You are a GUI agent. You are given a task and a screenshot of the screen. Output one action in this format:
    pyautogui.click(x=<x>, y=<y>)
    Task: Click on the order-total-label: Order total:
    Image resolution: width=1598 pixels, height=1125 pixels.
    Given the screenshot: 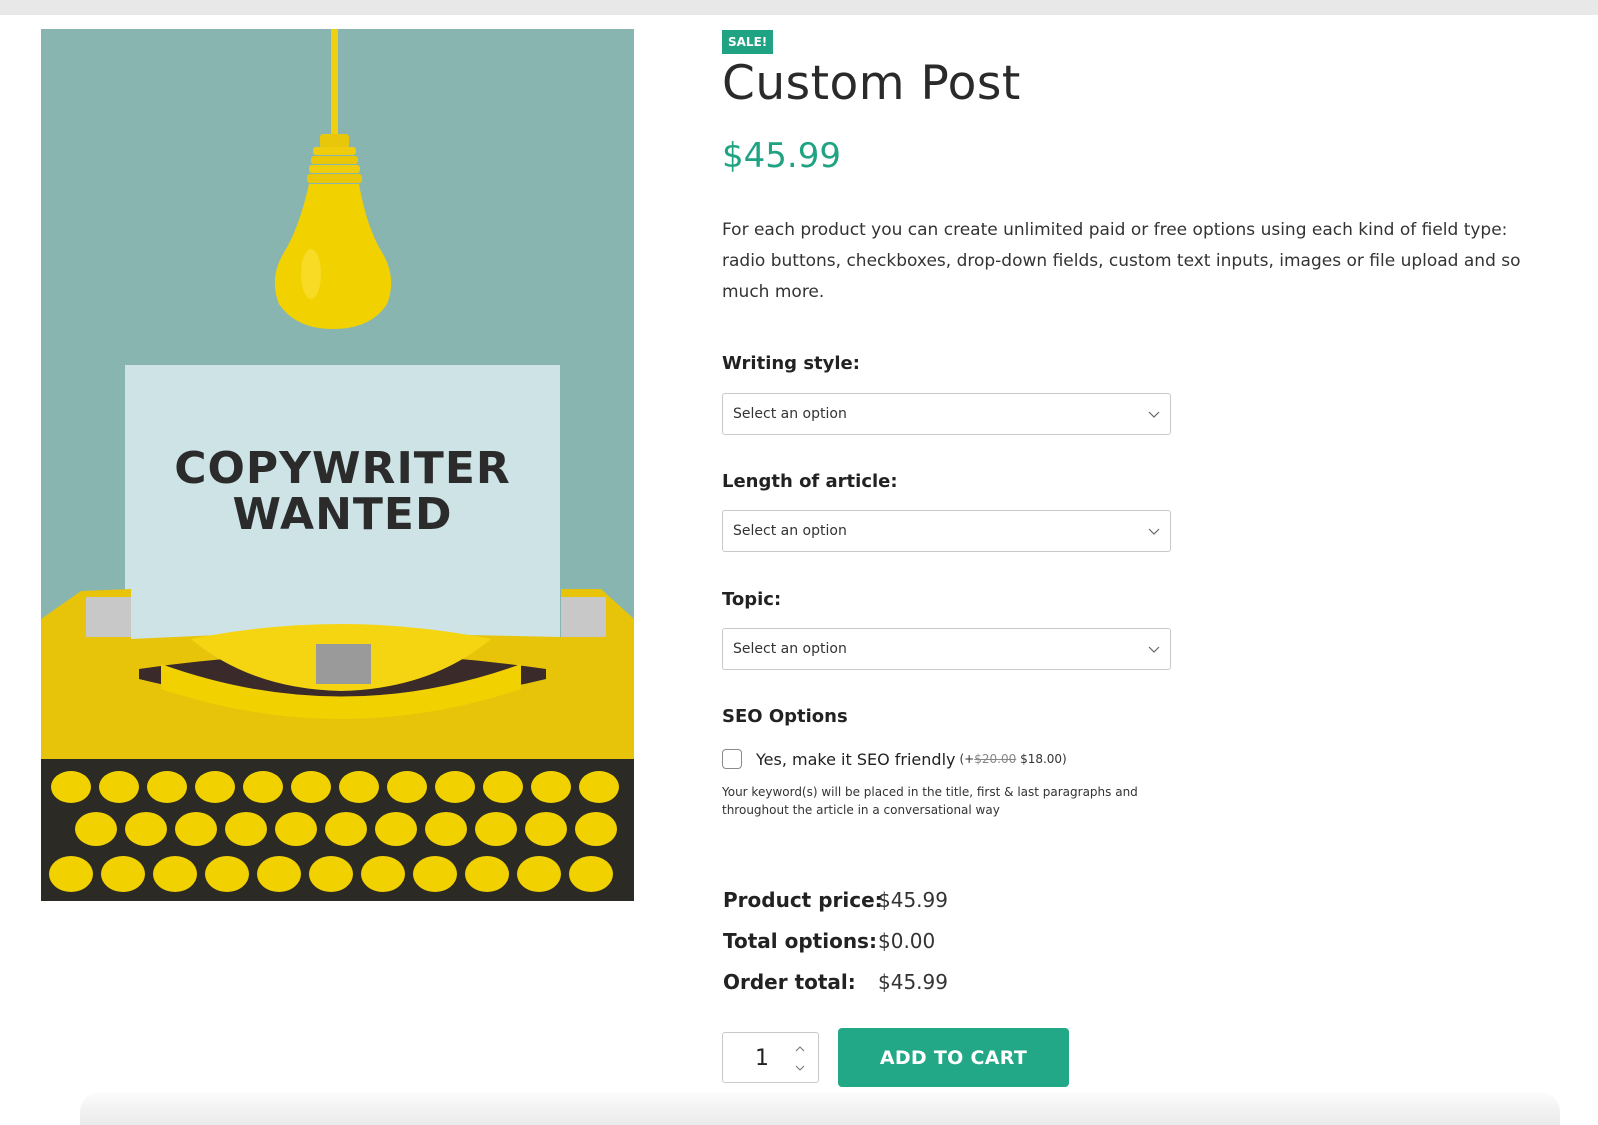 What is the action you would take?
    pyautogui.click(x=789, y=981)
    